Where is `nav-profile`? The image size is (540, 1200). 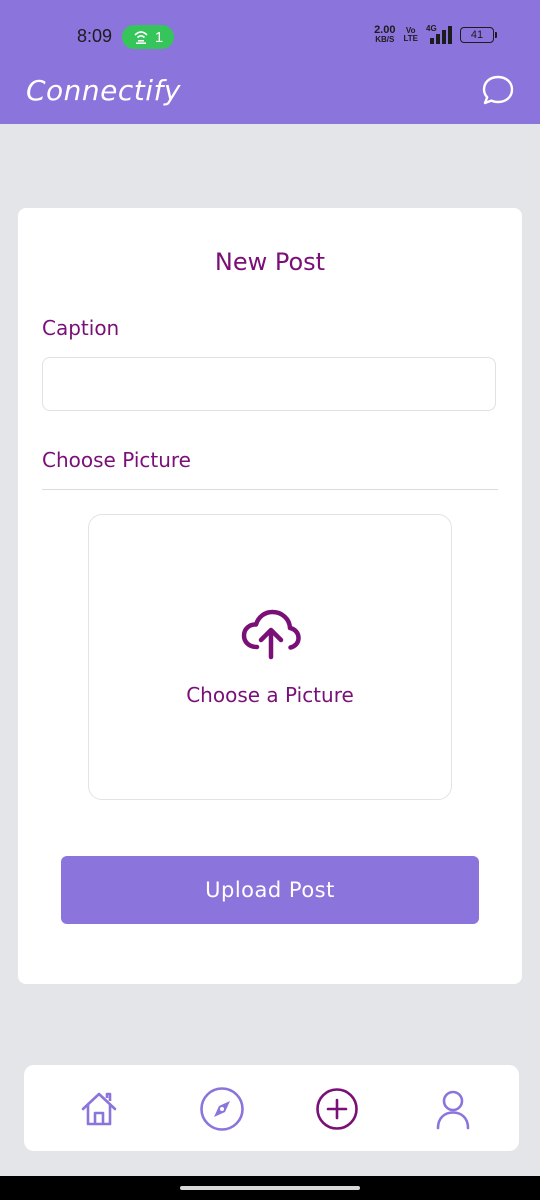
nav-profile is located at coordinates (453, 1109).